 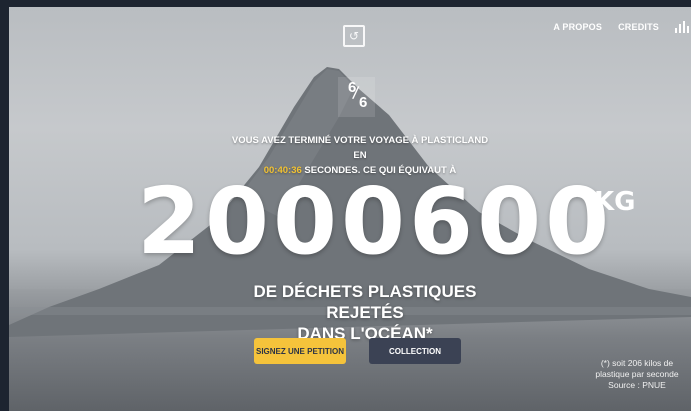 I want to click on logo-icon: ↺, so click(x=354, y=36).